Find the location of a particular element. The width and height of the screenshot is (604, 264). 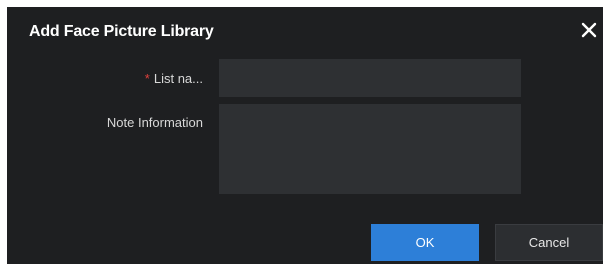

cancel-button: Cancel is located at coordinates (549, 242).